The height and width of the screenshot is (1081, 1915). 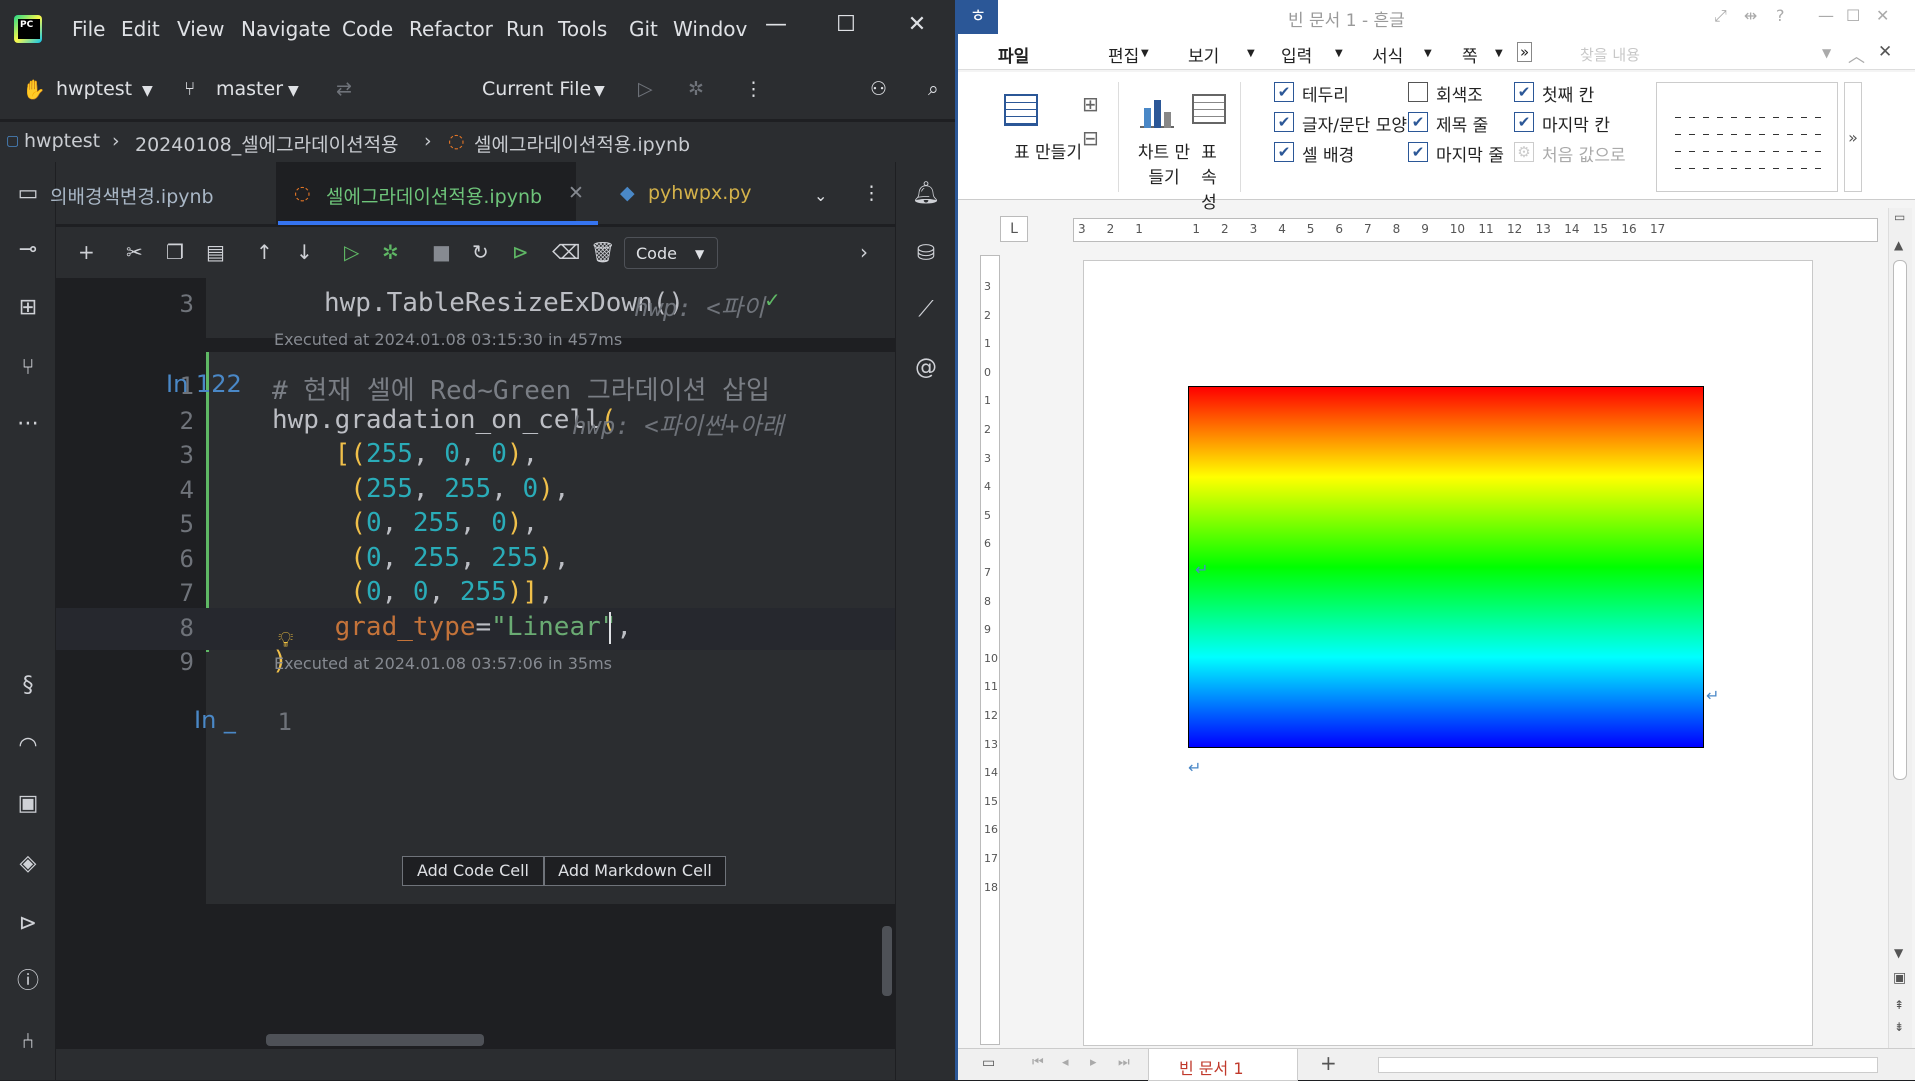 What do you see at coordinates (700, 193) in the screenshot?
I see `tab-pyhwpx: pyhwpx.py` at bounding box center [700, 193].